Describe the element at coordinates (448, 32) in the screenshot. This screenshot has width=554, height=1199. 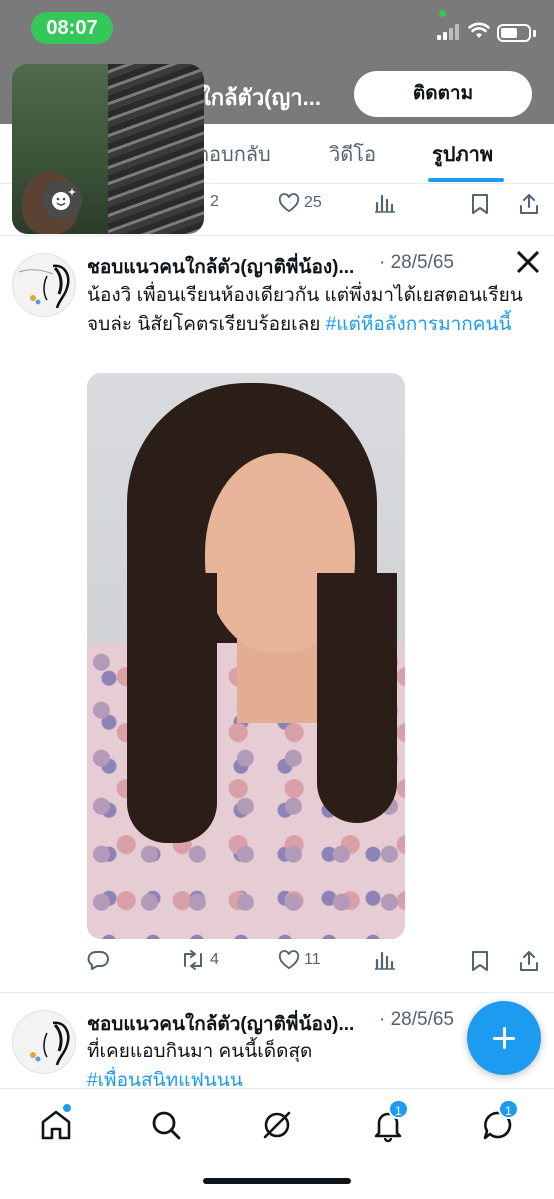
I see `cellular-signal-icon` at that location.